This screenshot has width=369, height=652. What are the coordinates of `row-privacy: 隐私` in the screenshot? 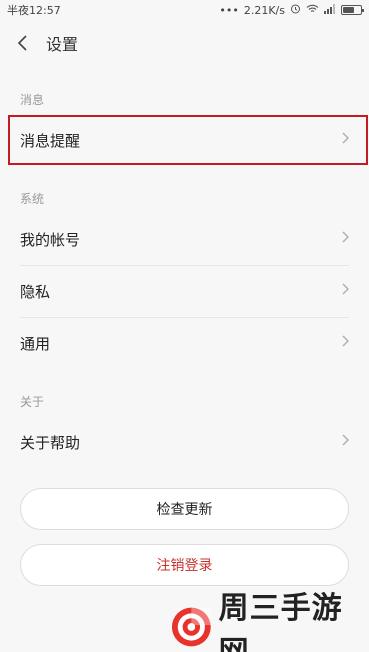 It's located at (184, 291).